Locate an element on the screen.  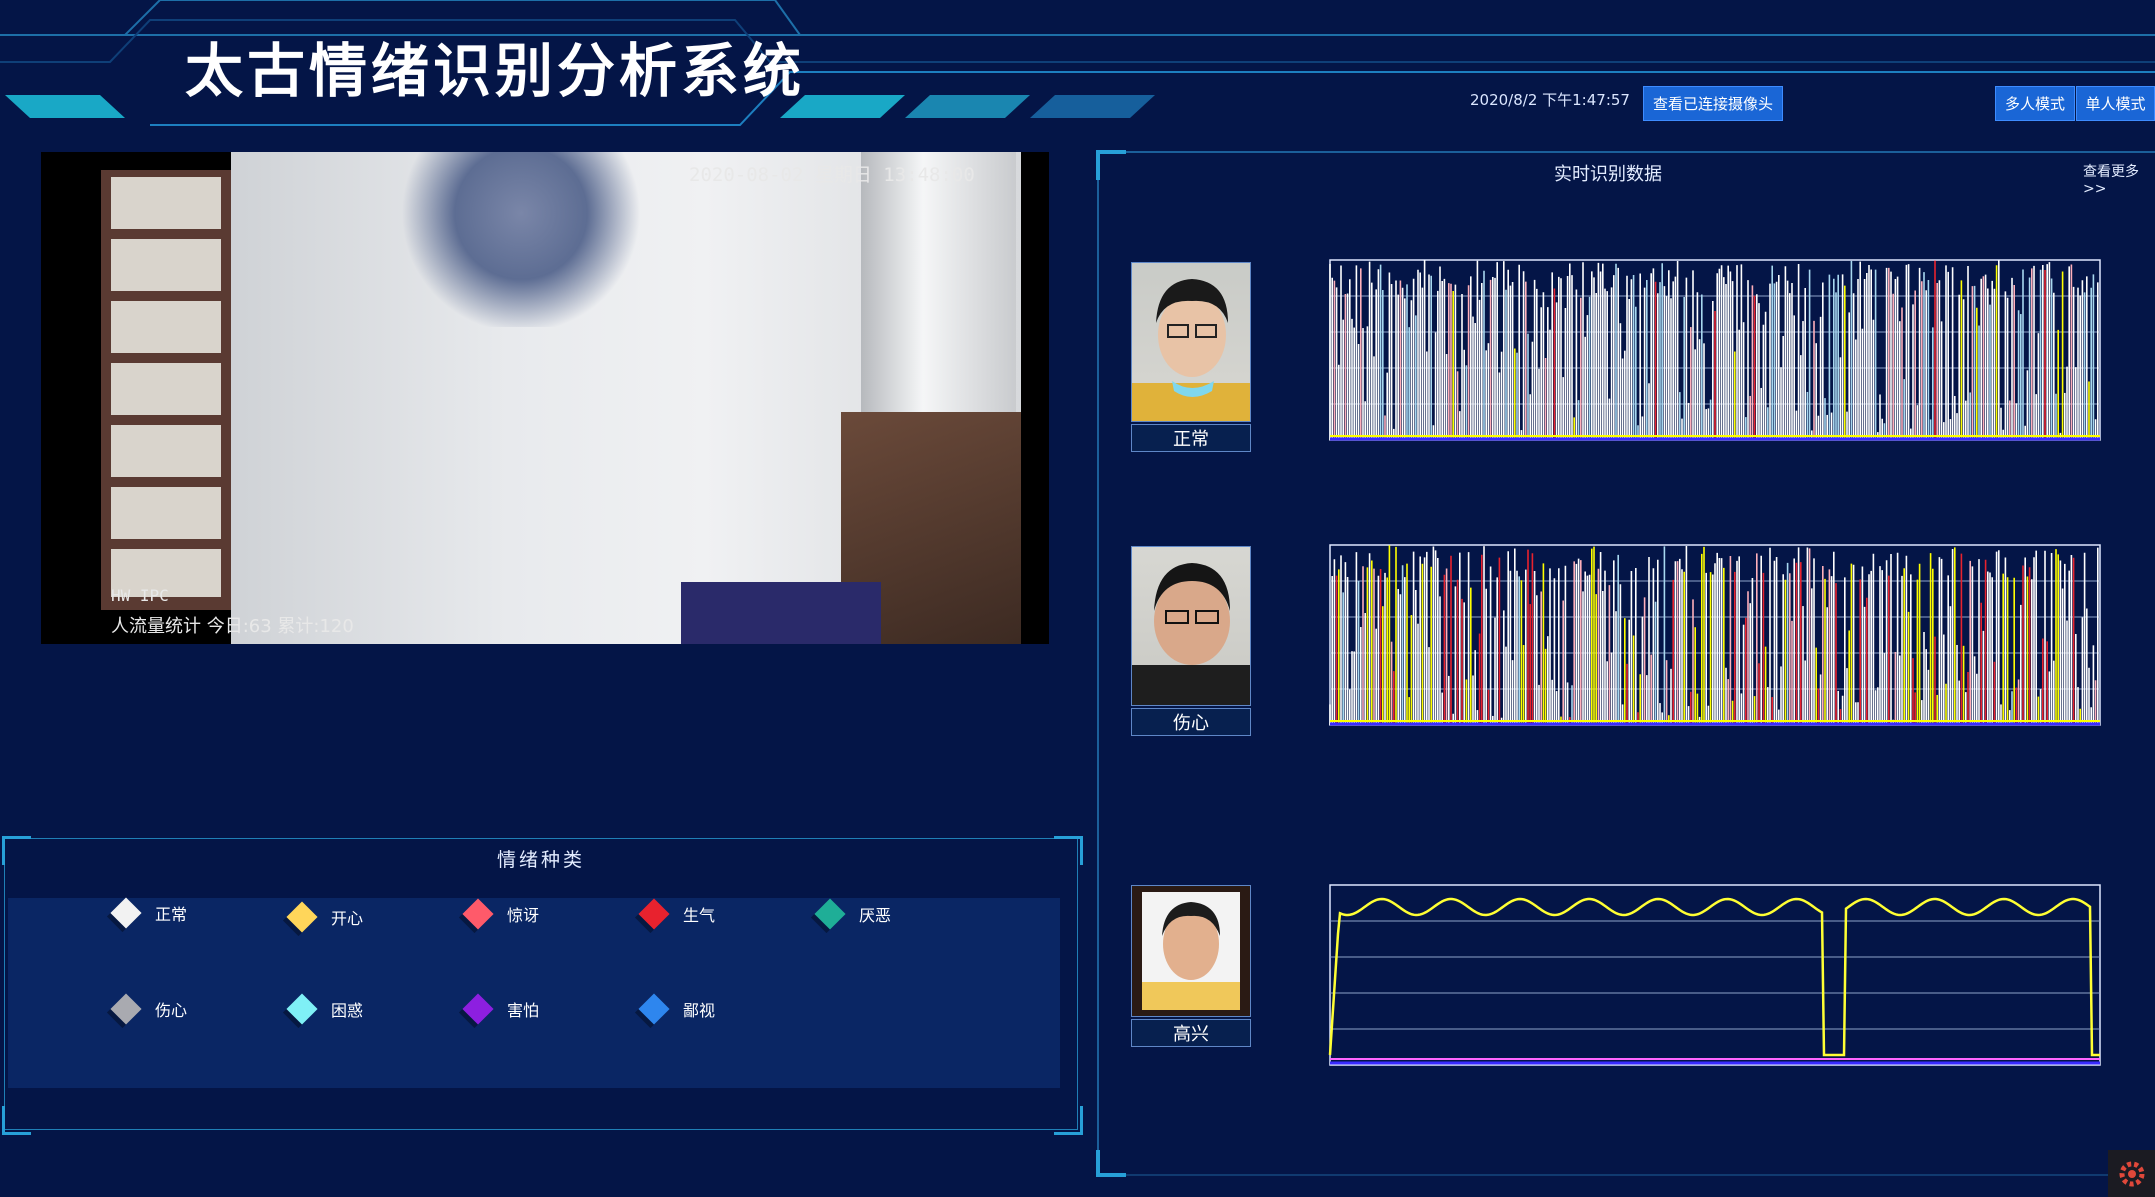
emotion-label: 困惑 is located at coordinates (347, 1010).